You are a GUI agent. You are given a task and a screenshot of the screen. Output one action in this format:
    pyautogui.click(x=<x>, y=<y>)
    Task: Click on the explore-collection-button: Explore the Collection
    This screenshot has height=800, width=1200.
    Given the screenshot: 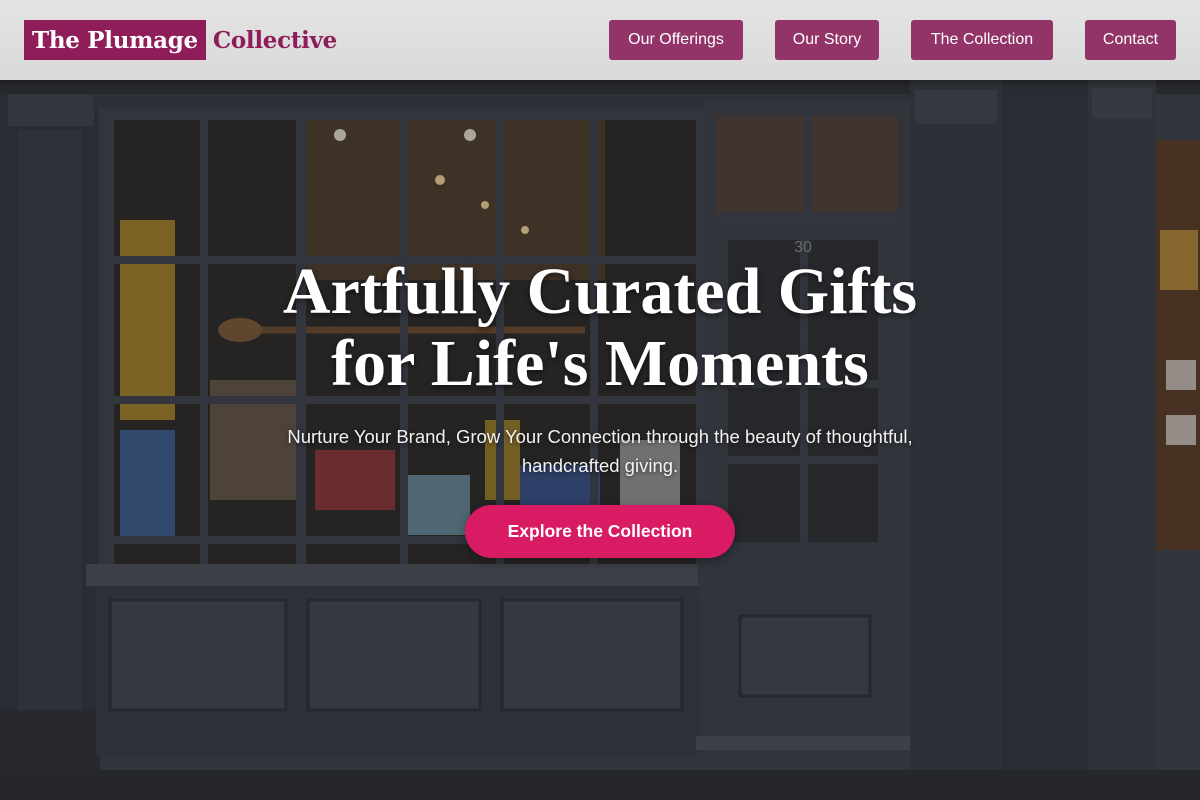 What is the action you would take?
    pyautogui.click(x=600, y=531)
    